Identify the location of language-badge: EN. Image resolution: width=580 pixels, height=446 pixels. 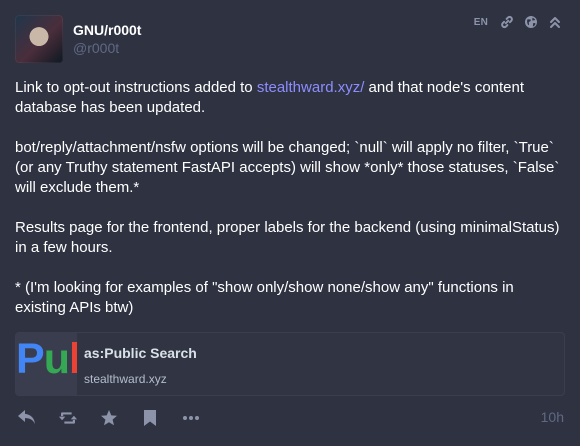
(480, 22).